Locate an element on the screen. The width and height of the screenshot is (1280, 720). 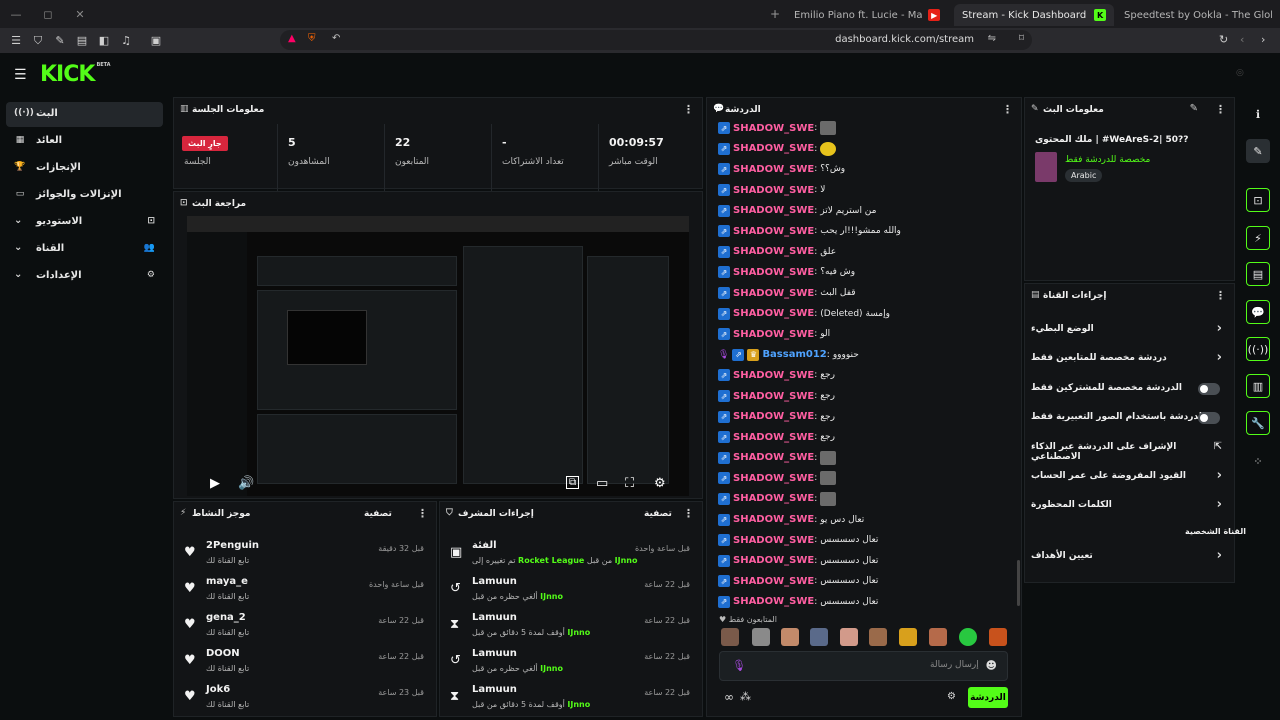
filter-button: تصفية is located at coordinates (658, 514).